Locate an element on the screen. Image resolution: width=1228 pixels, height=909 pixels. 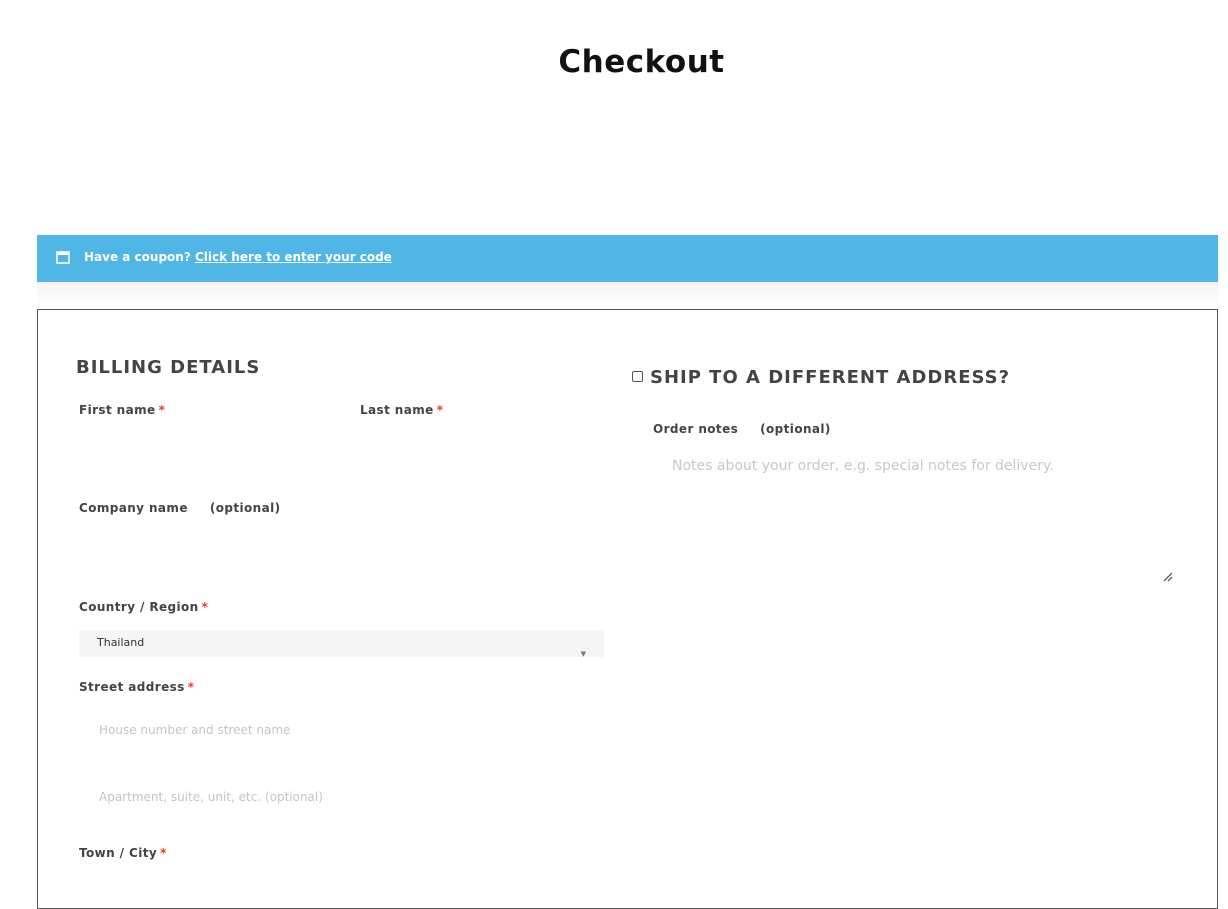
city-label: Town / City * is located at coordinates (123, 853).